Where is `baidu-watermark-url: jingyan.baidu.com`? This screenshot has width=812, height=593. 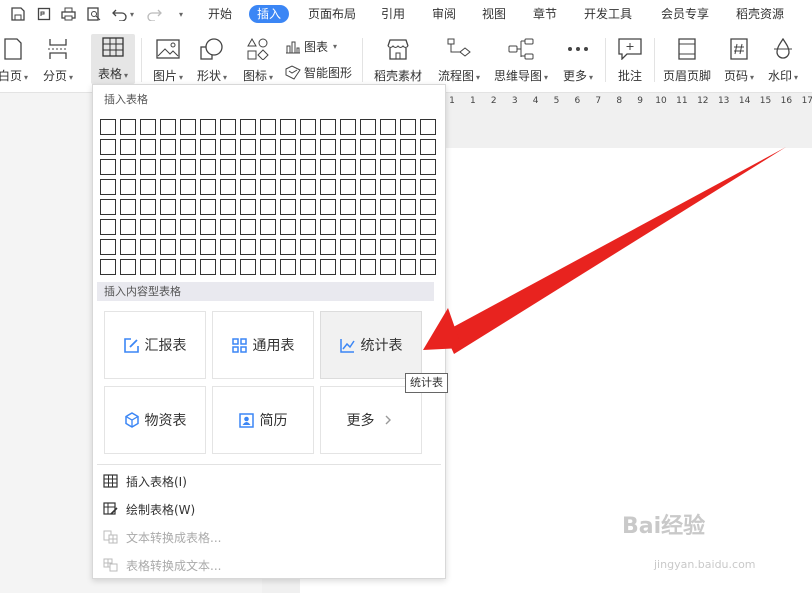 baidu-watermark-url: jingyan.baidu.com is located at coordinates (705, 564).